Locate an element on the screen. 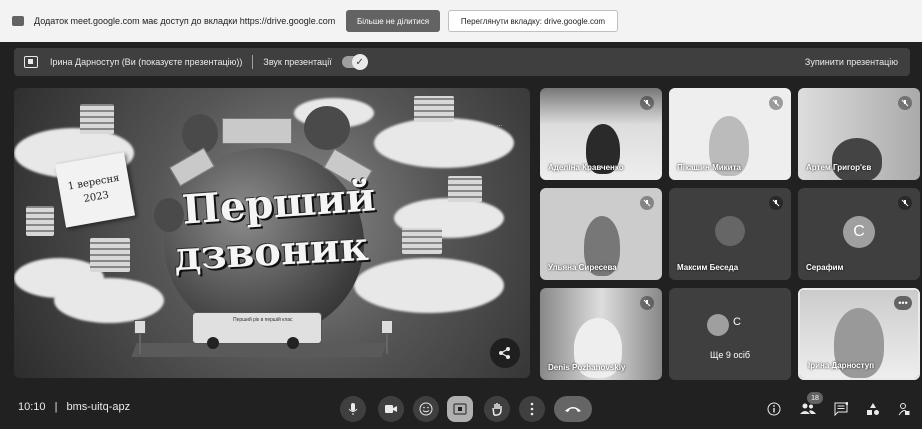  others-tile: С Ще 9 осіб is located at coordinates (730, 334).